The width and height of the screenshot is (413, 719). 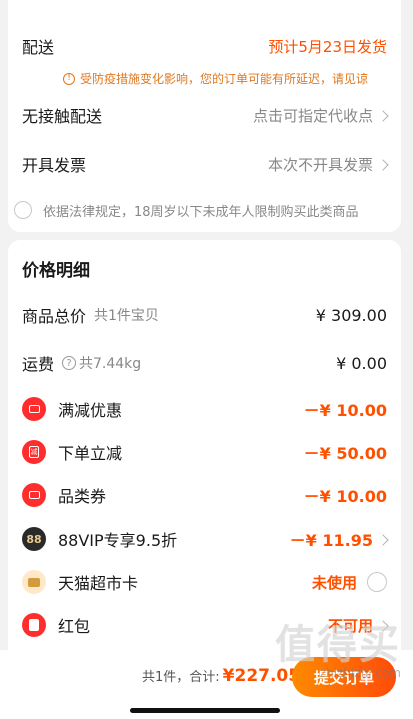 What do you see at coordinates (334, 582) in the screenshot?
I see `market-card-value: 未使用` at bounding box center [334, 582].